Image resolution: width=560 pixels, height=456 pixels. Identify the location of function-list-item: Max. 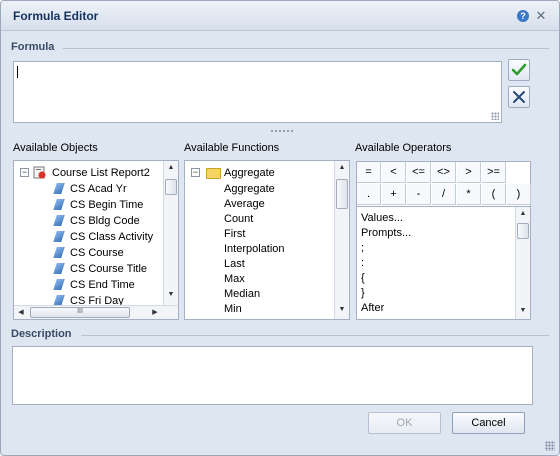
(274, 279).